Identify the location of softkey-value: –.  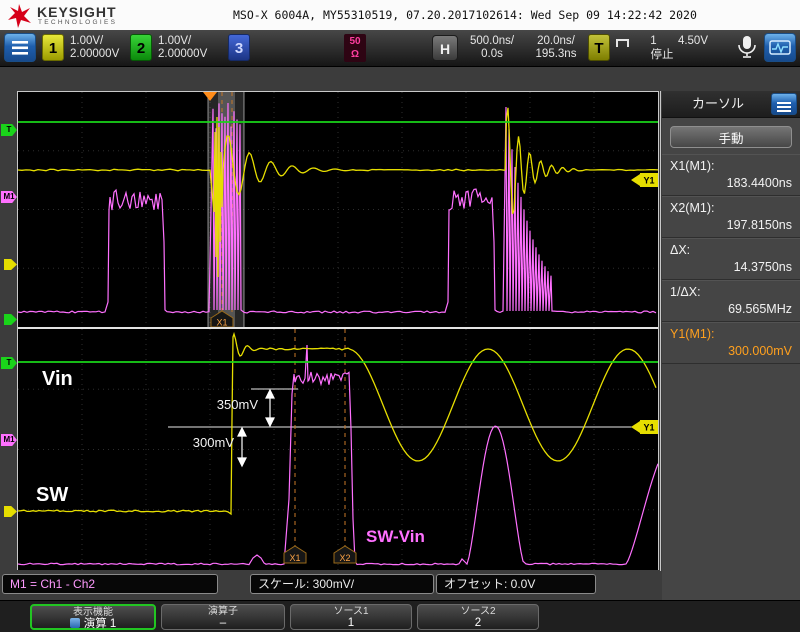
(223, 623).